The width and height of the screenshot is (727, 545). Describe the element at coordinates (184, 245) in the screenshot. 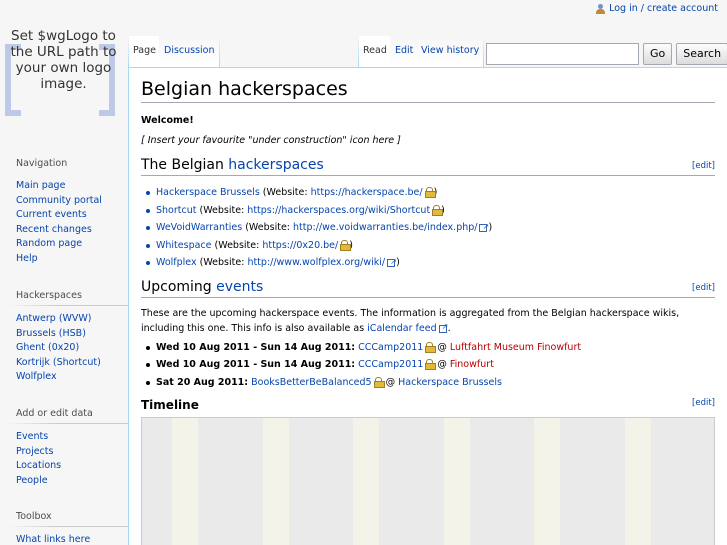

I see `space-link: Whitespace` at that location.